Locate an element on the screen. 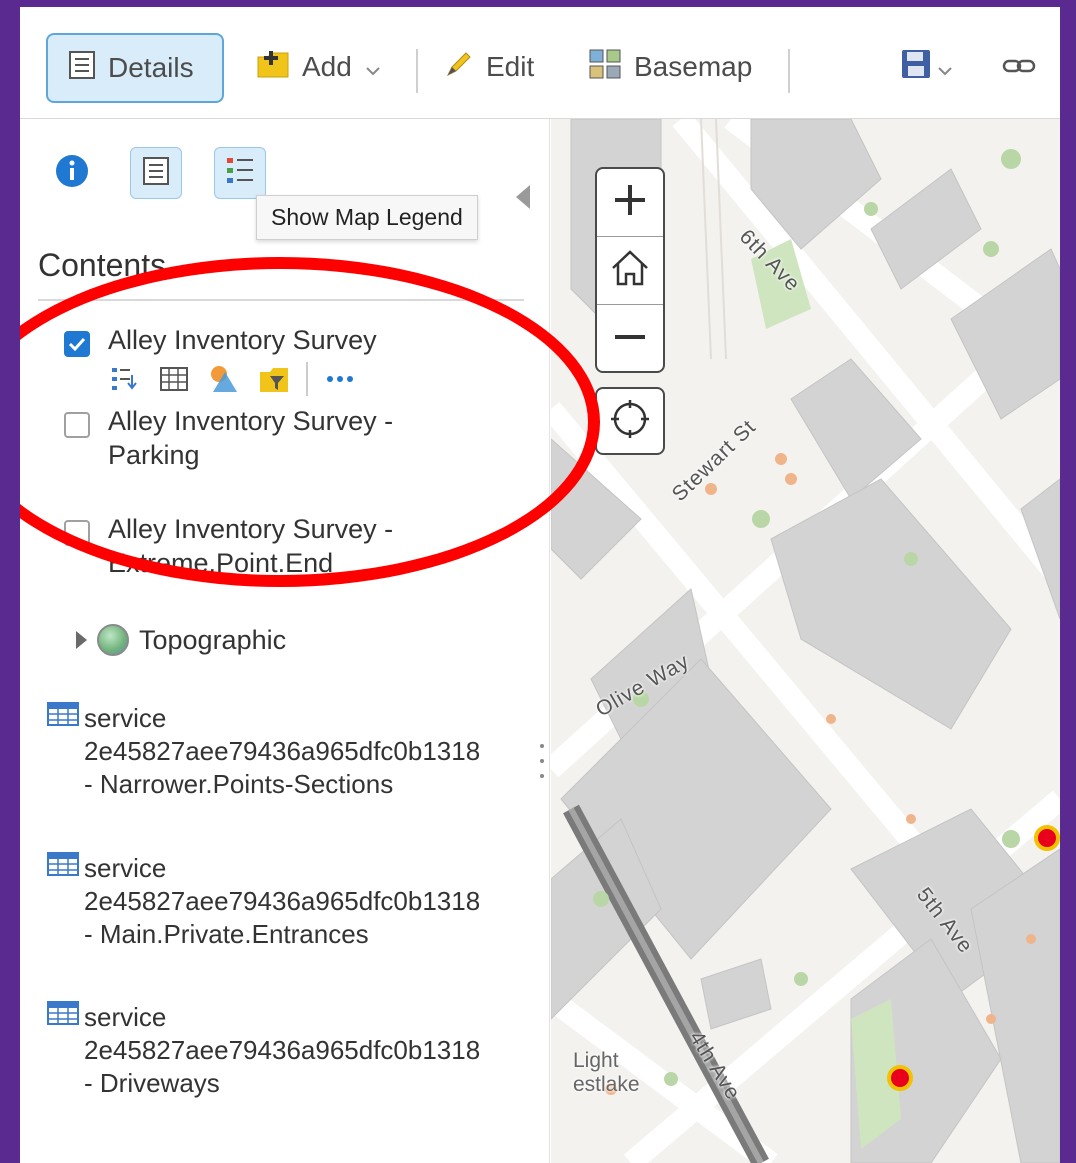 The image size is (1076, 1163). edit-label: Edit is located at coordinates (510, 66).